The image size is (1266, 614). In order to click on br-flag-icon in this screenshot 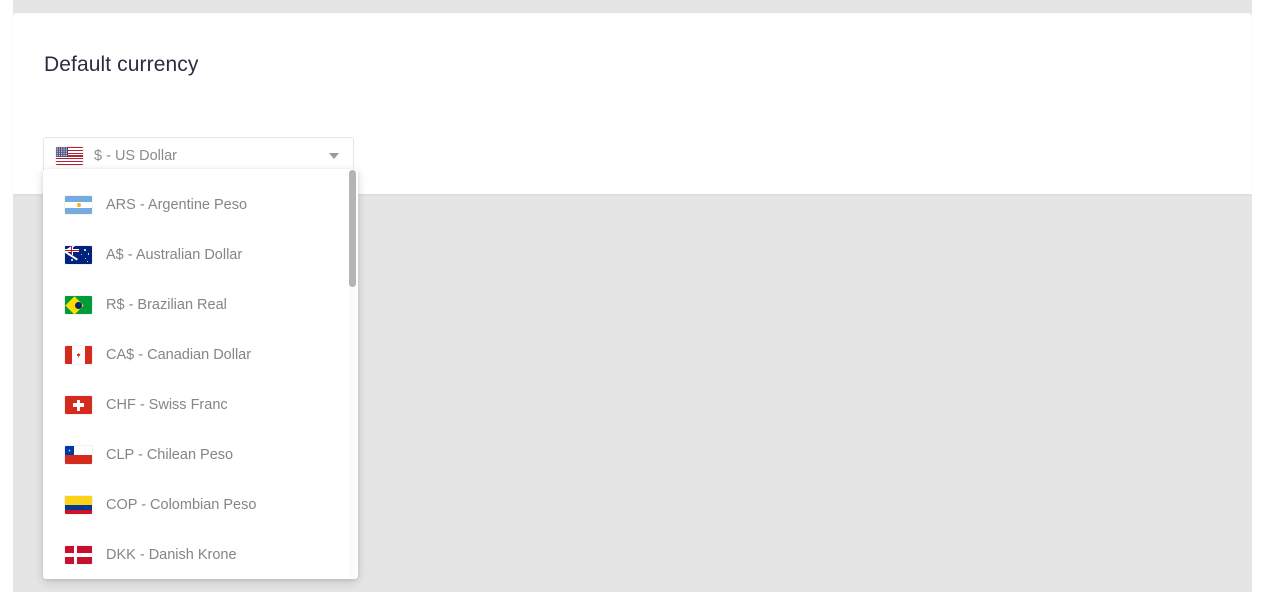, I will do `click(78, 305)`.